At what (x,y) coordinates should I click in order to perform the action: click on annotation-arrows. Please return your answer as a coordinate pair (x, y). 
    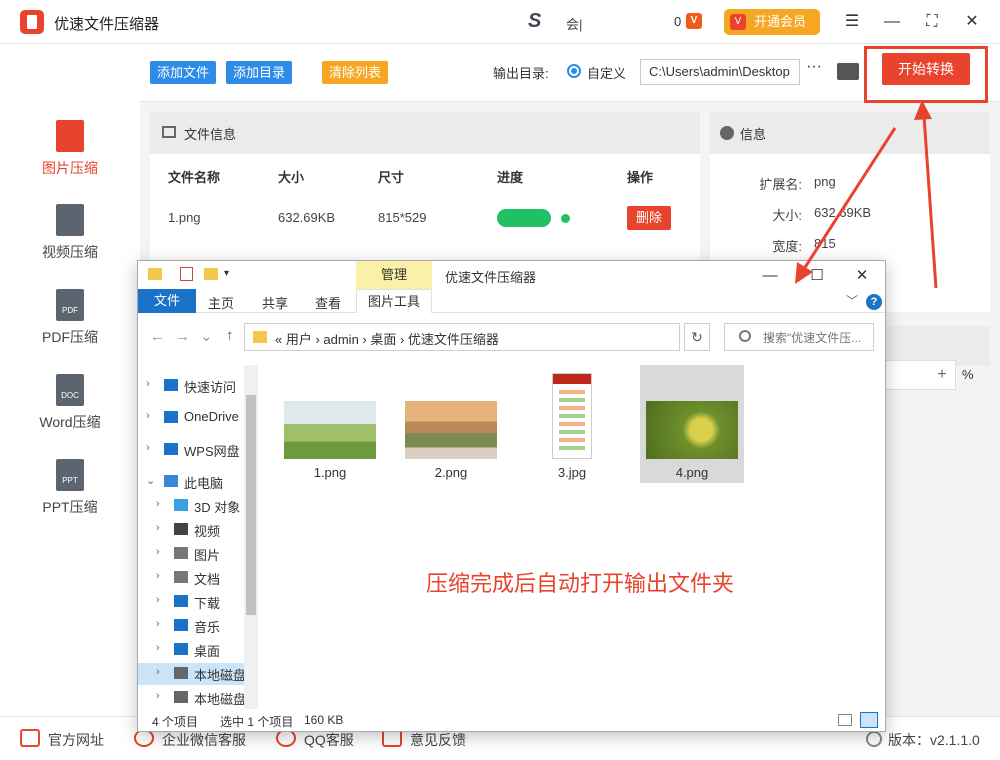
    Looking at the image, I should click on (866, 194).